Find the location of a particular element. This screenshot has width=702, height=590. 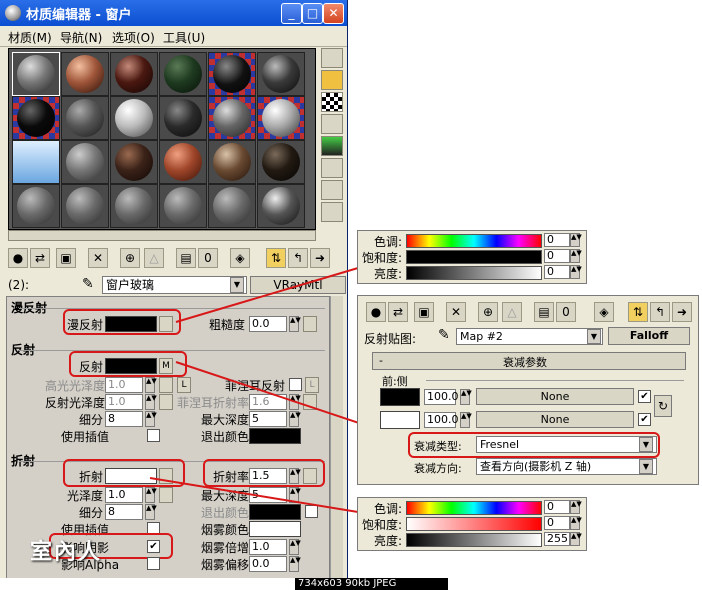

side-map-checkbox: ✔ is located at coordinates (644, 419).